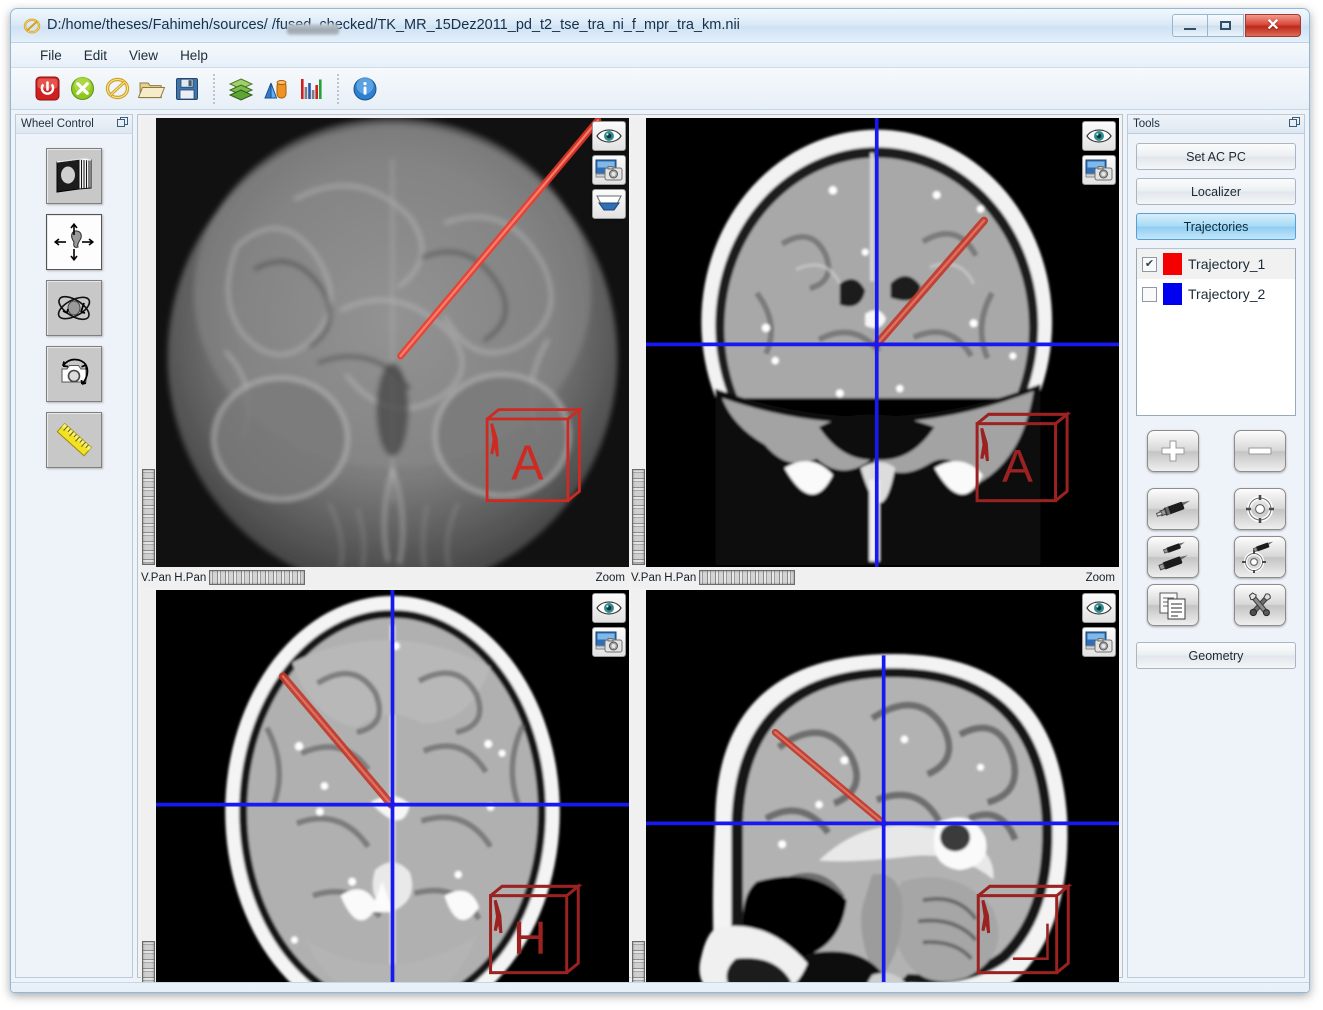 This screenshot has height=1010, width=1323. What do you see at coordinates (1216, 451) in the screenshot?
I see `add-remove-button-grid` at bounding box center [1216, 451].